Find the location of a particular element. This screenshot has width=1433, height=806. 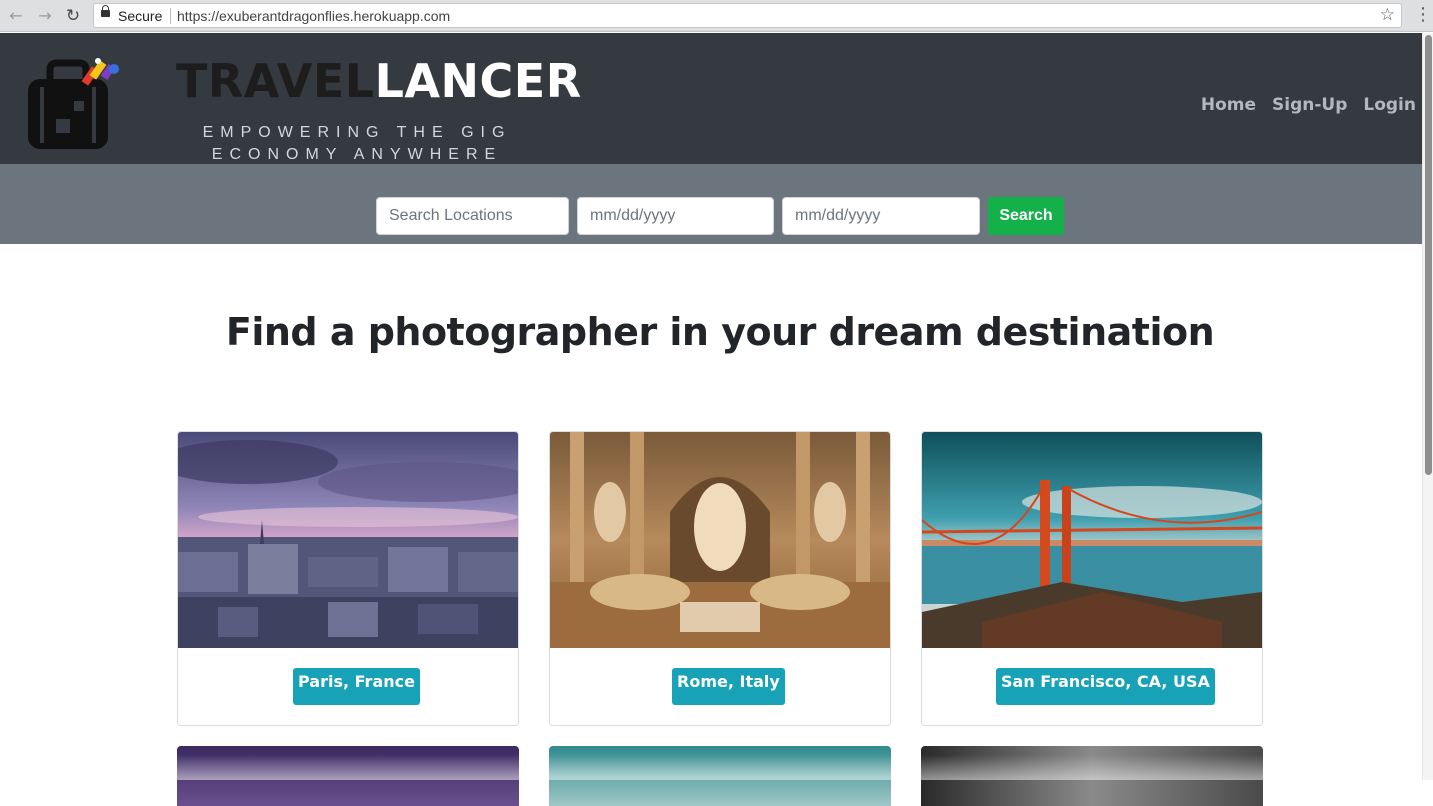

forward-icon: → is located at coordinates (45, 16).